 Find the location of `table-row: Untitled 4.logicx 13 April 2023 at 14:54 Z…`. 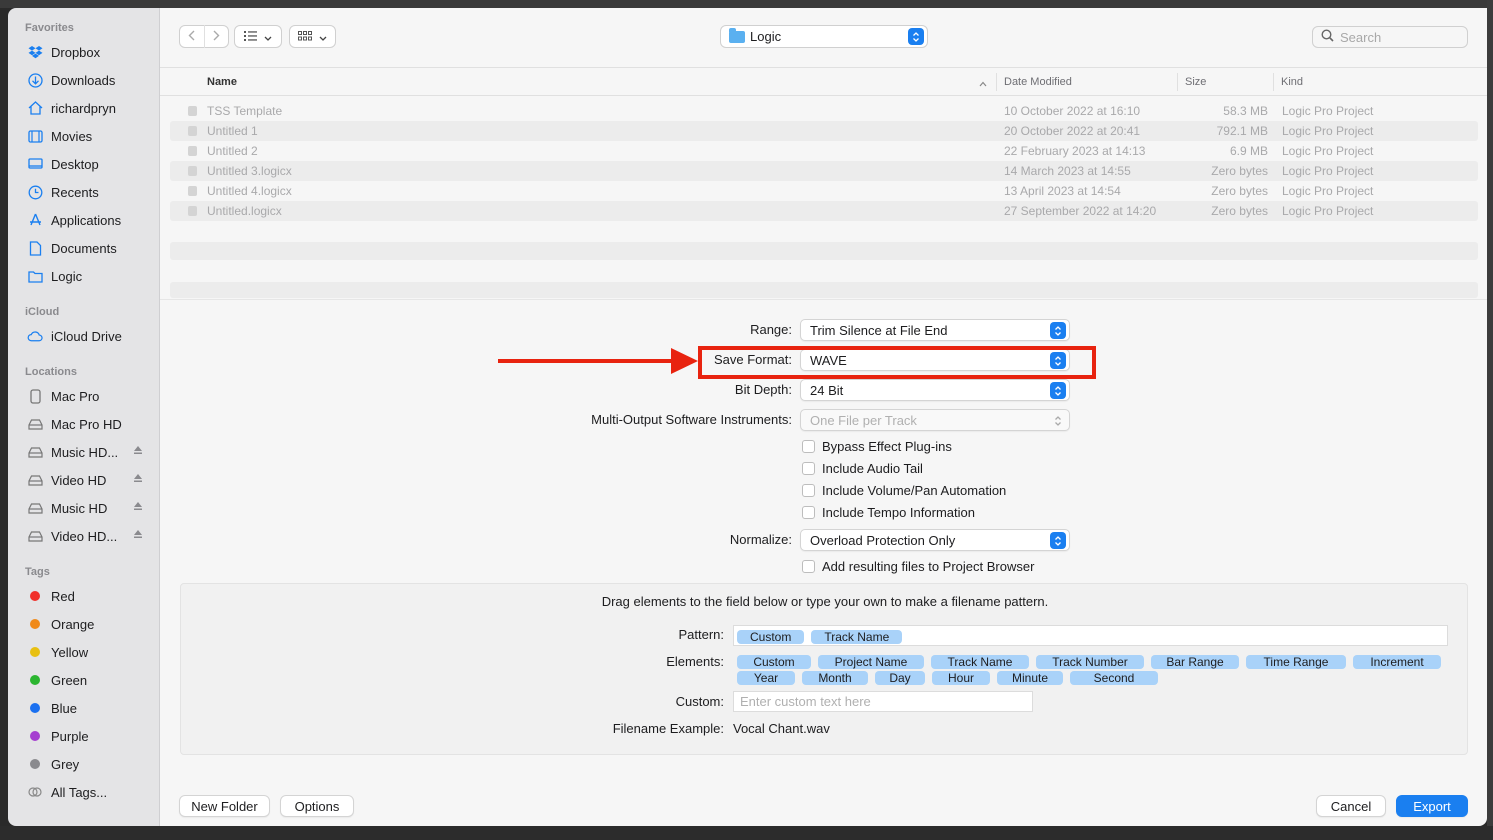

table-row: Untitled 4.logicx 13 April 2023 at 14:54 Z… is located at coordinates (824, 191).